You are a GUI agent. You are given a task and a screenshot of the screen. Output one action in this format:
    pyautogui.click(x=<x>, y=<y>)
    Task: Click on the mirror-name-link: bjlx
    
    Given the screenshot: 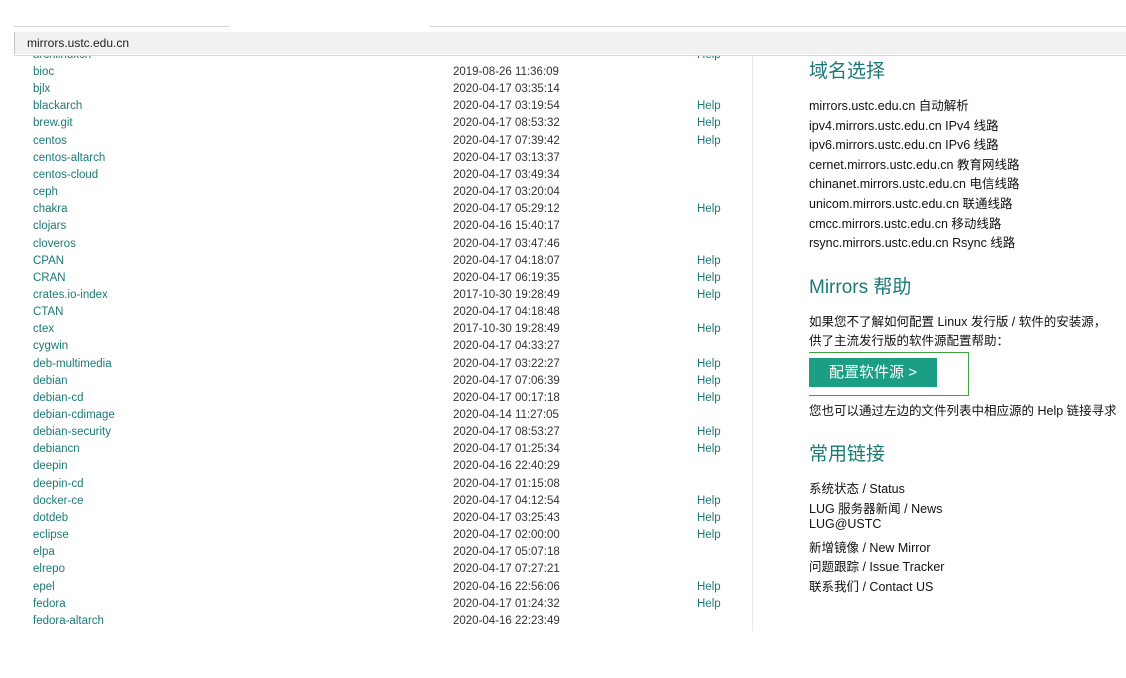 What is the action you would take?
    pyautogui.click(x=41, y=89)
    